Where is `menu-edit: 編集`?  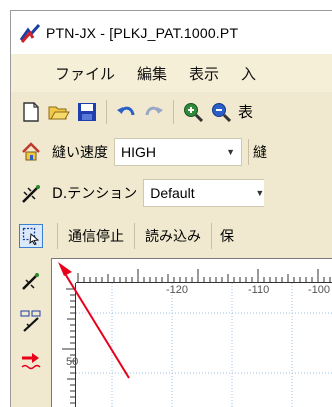 menu-edit: 編集 is located at coordinates (152, 73).